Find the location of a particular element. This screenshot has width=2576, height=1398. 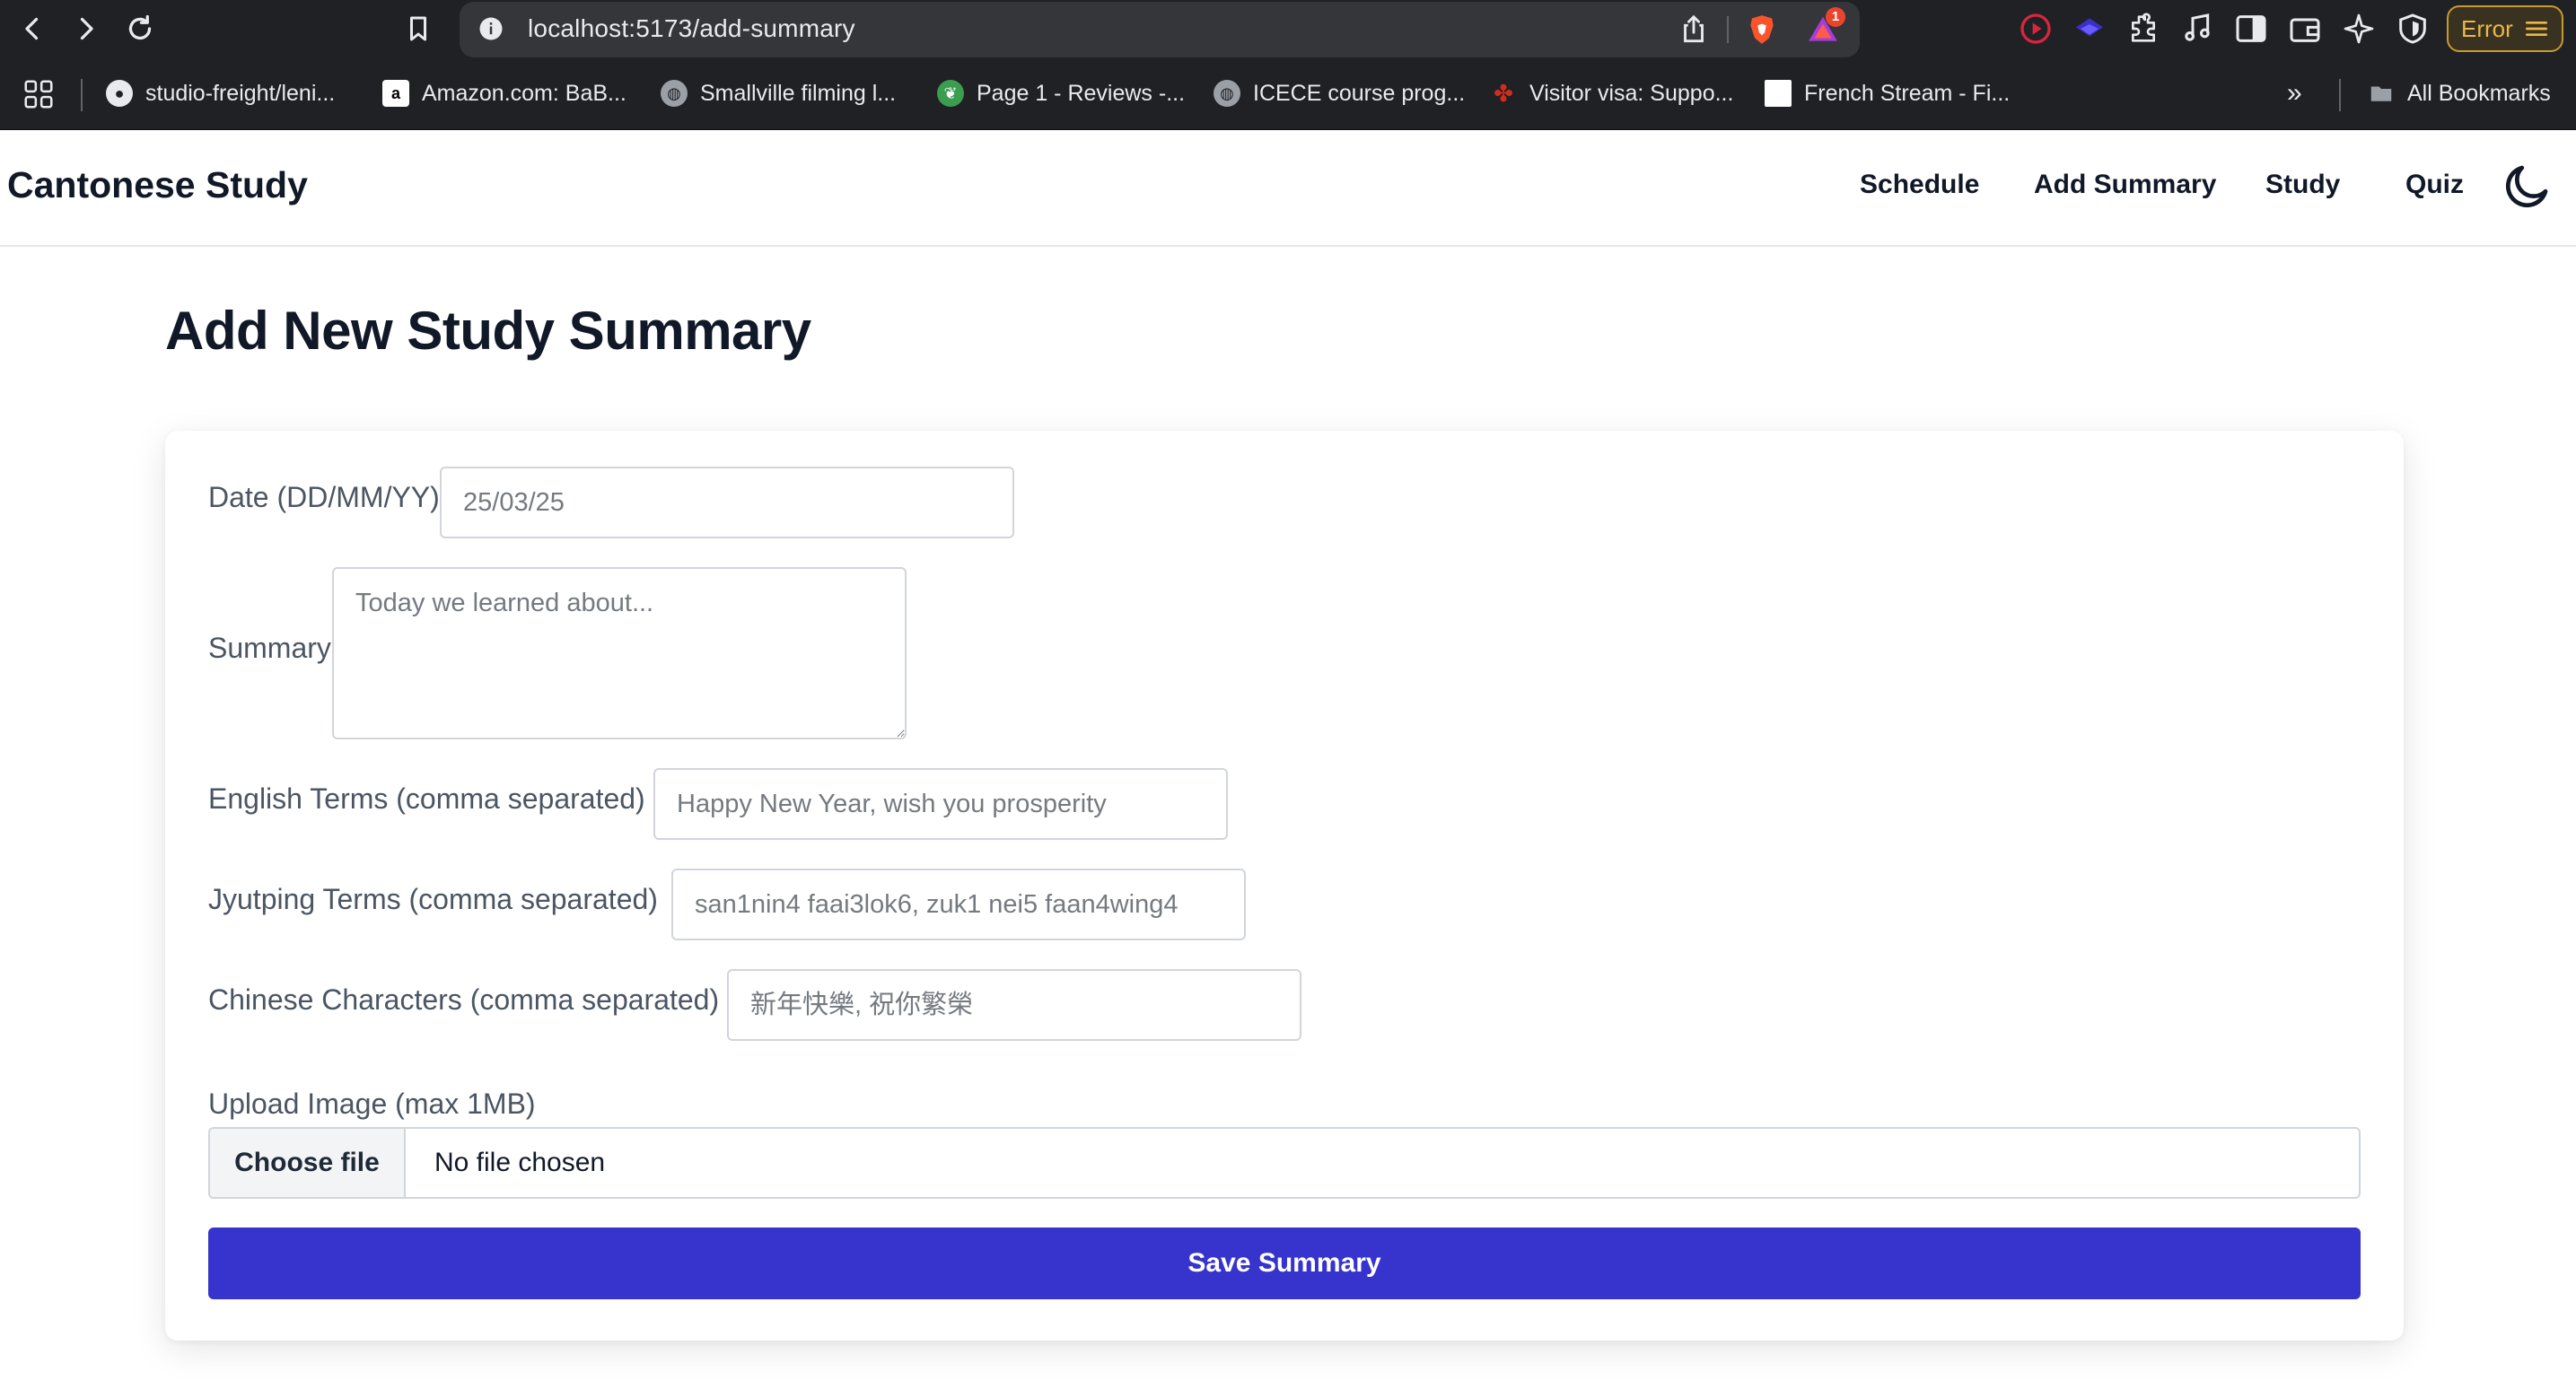

forward-icon is located at coordinates (86, 28).